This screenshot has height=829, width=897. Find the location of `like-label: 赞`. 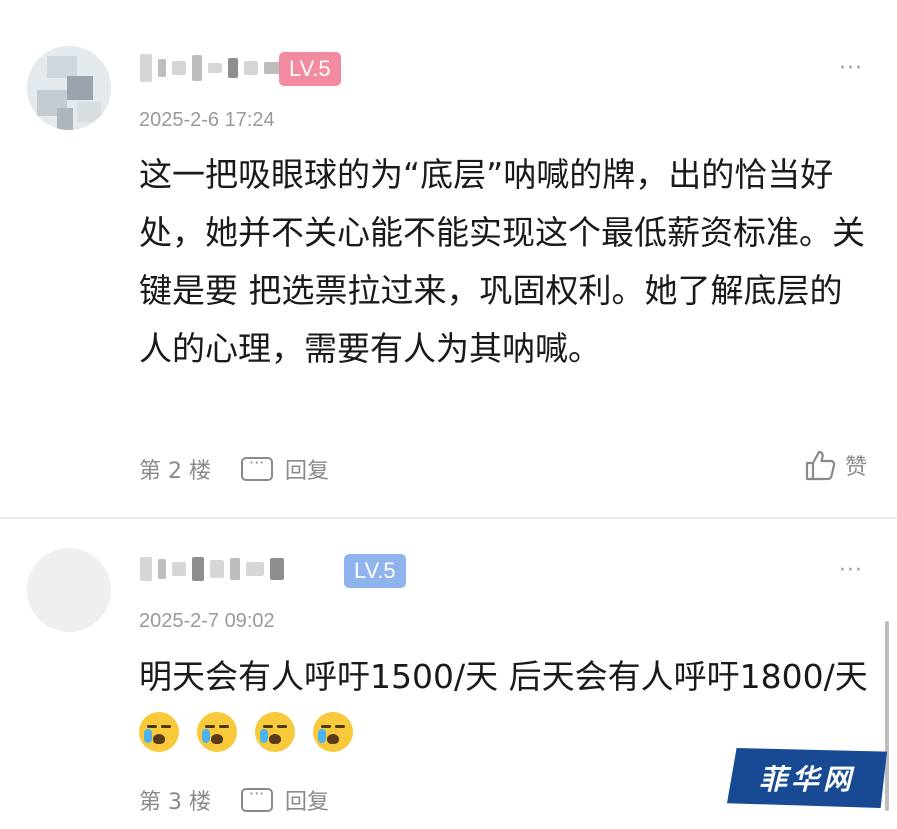

like-label: 赞 is located at coordinates (855, 467).